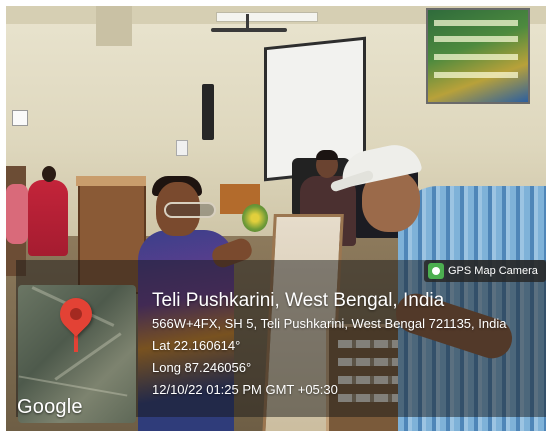 The height and width of the screenshot is (437, 552). What do you see at coordinates (114, 26) in the screenshot?
I see `ceiling-beam` at bounding box center [114, 26].